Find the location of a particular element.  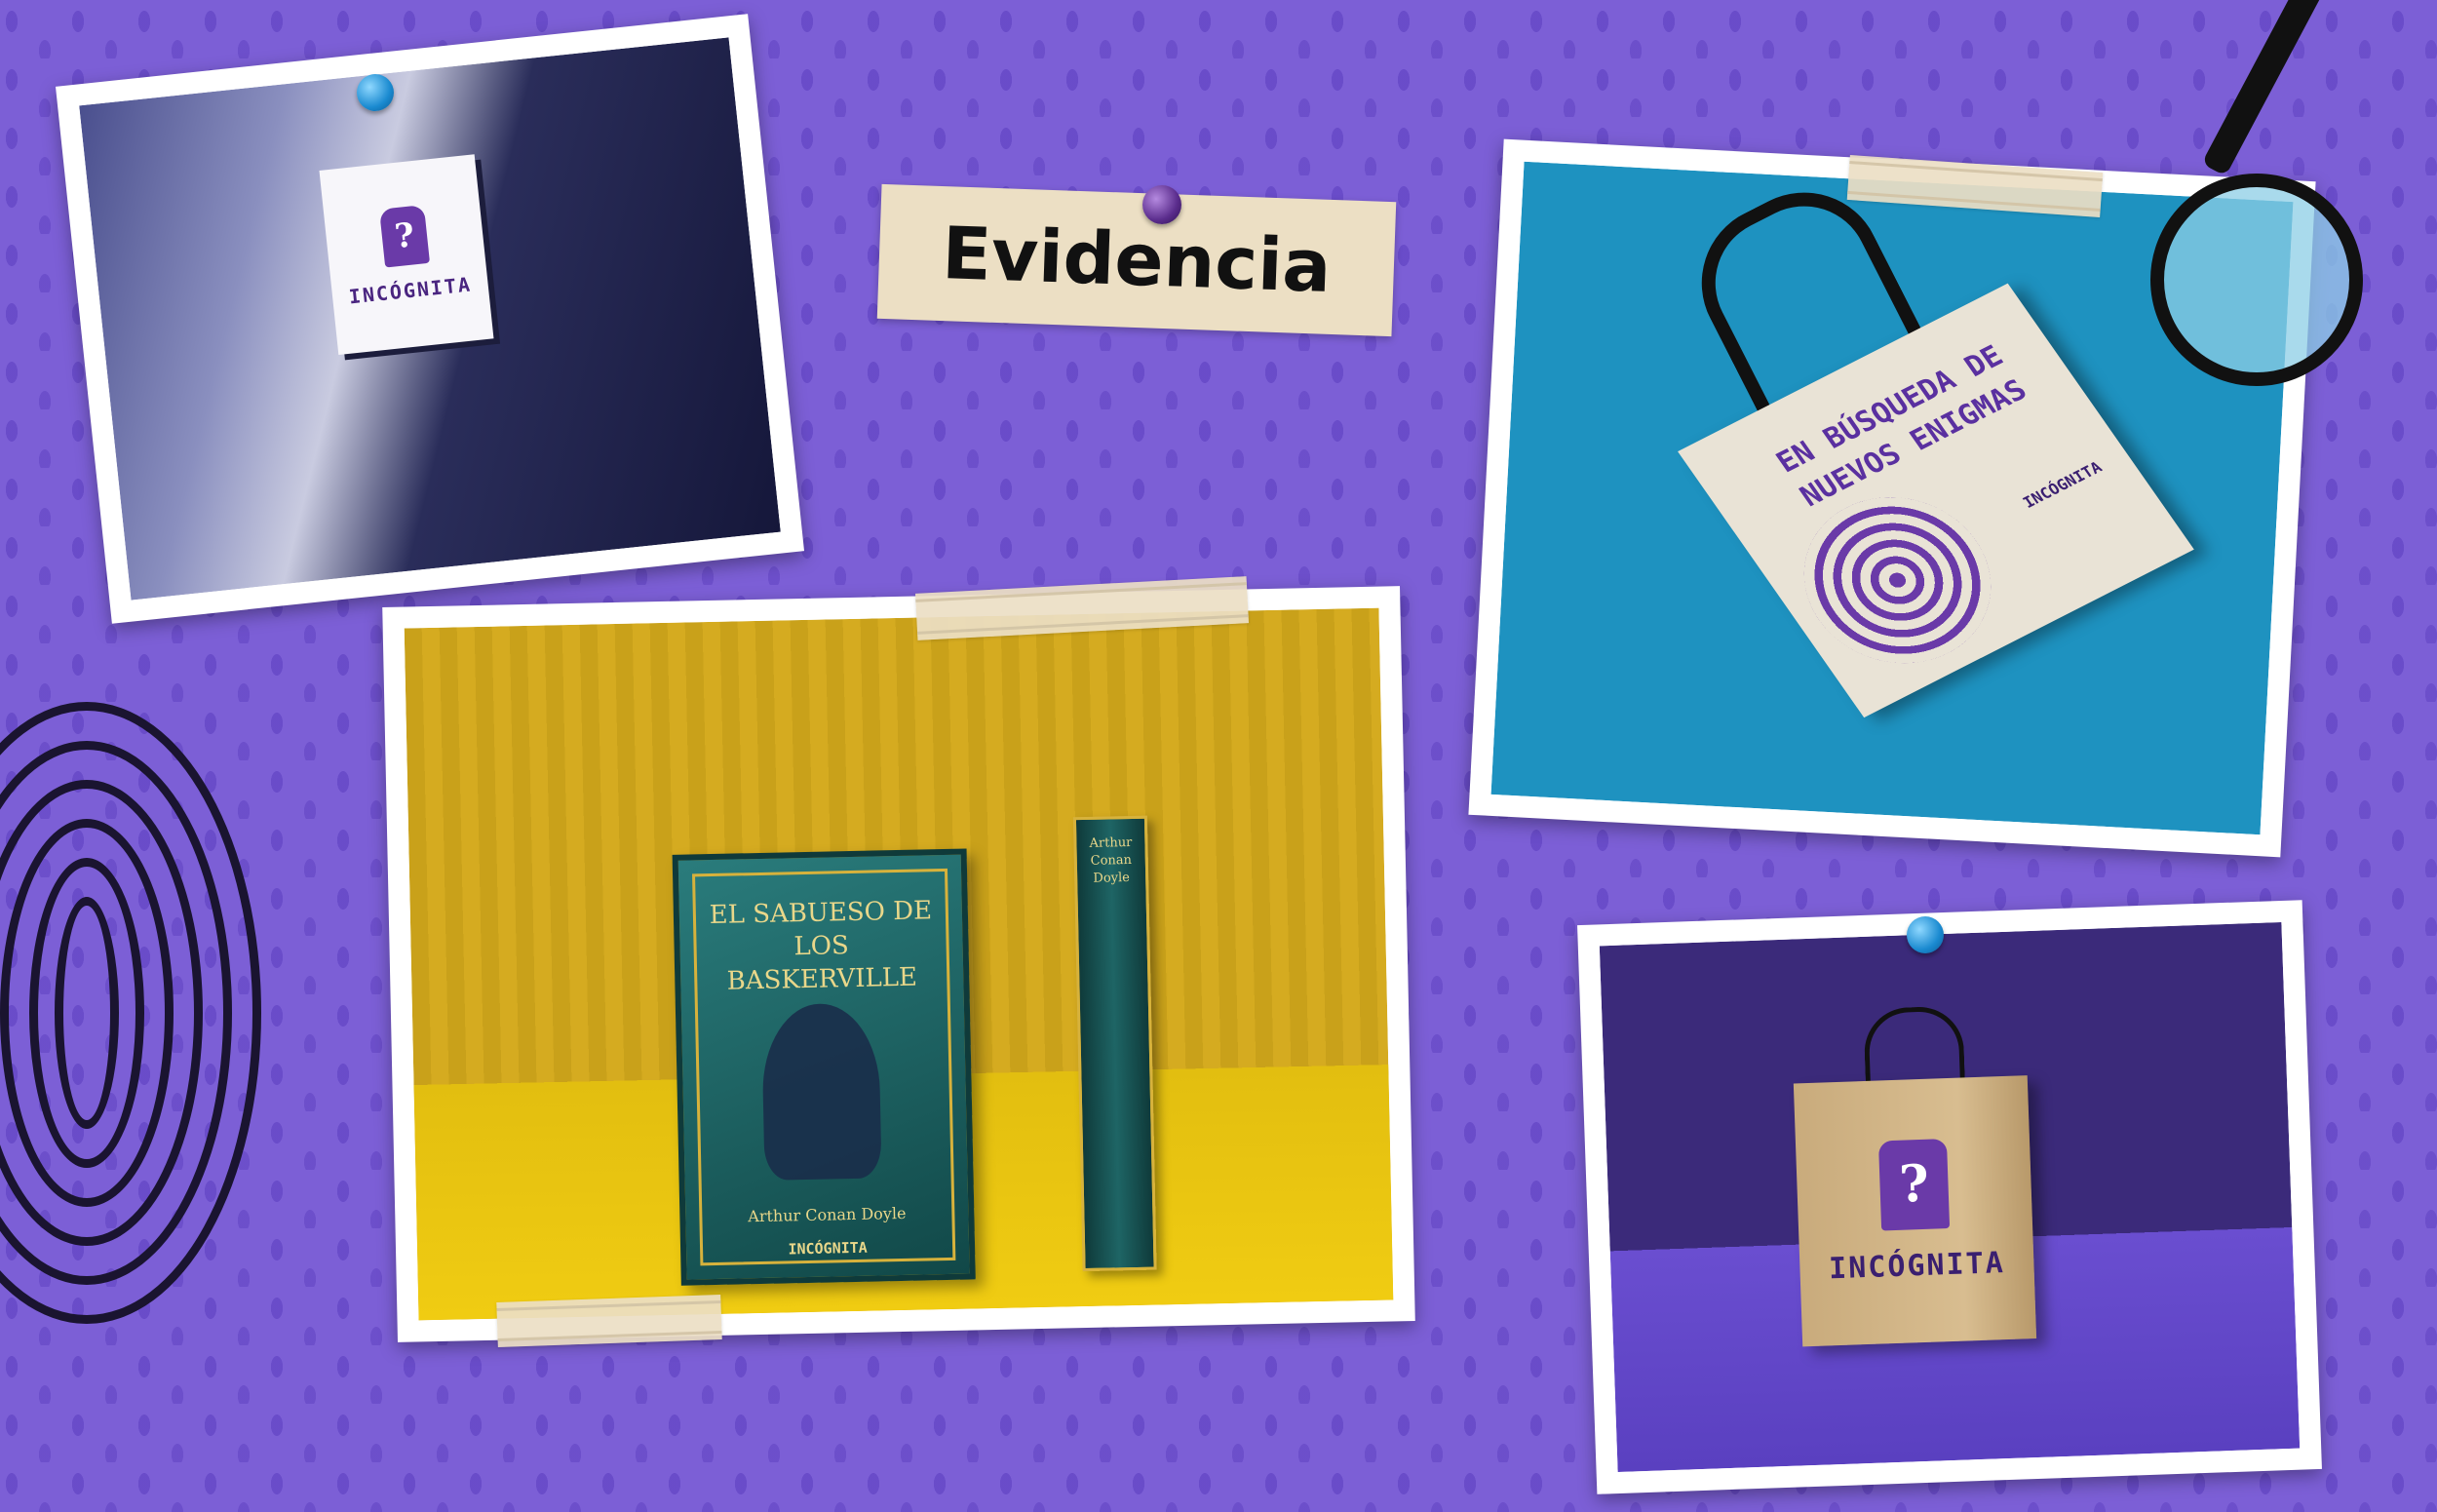

book-title: EL SABUESO DE LOS BASKERVILLE is located at coordinates (821, 946).